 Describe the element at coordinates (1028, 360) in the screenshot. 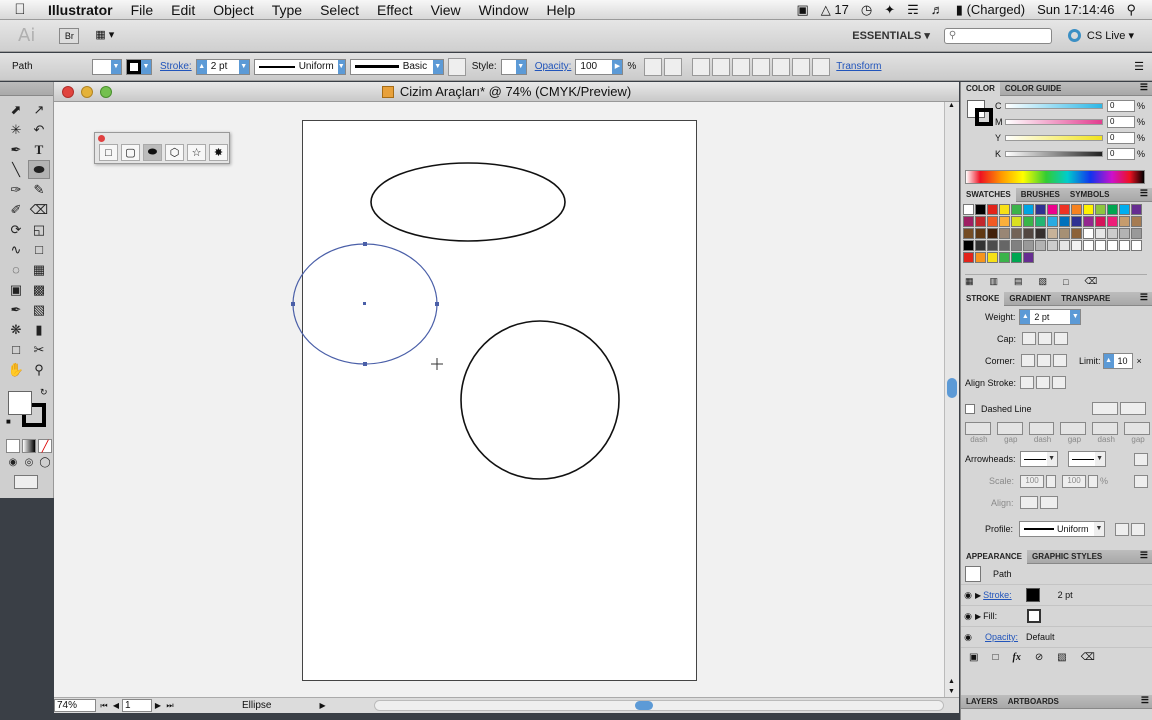

I see `miter-join-icon` at that location.